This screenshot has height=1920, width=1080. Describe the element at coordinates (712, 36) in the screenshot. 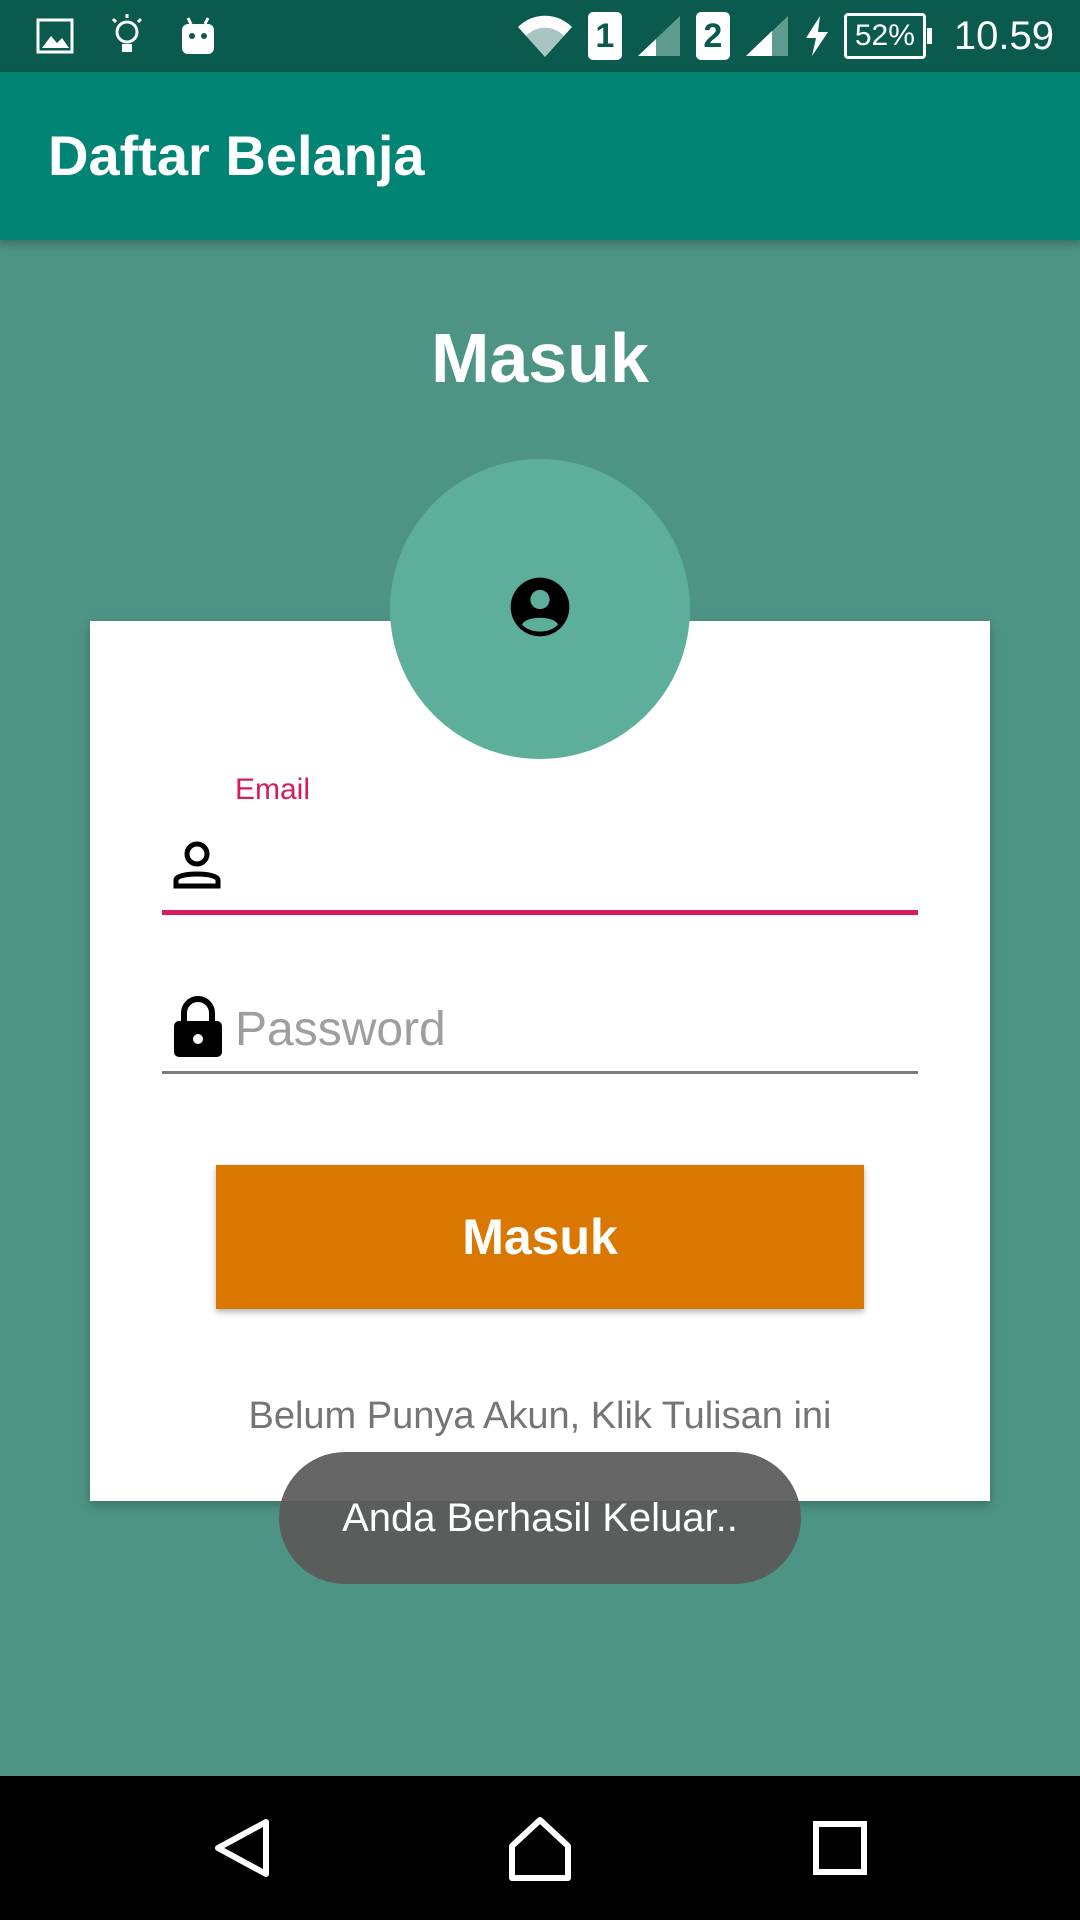

I see `sim2-badge: 2` at that location.